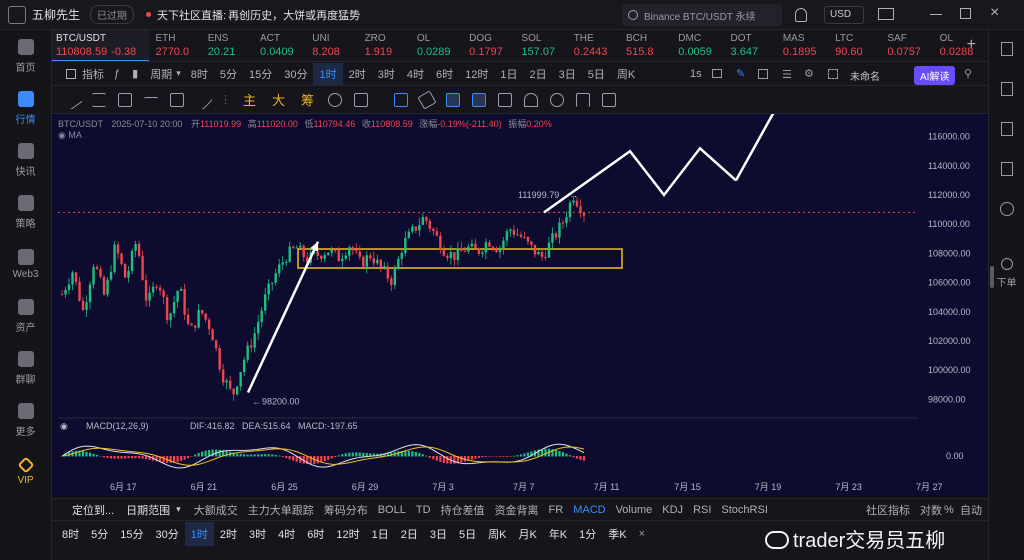 The image size is (1024, 560). What do you see at coordinates (1006, 209) in the screenshot?
I see `coin-icon` at bounding box center [1006, 209].